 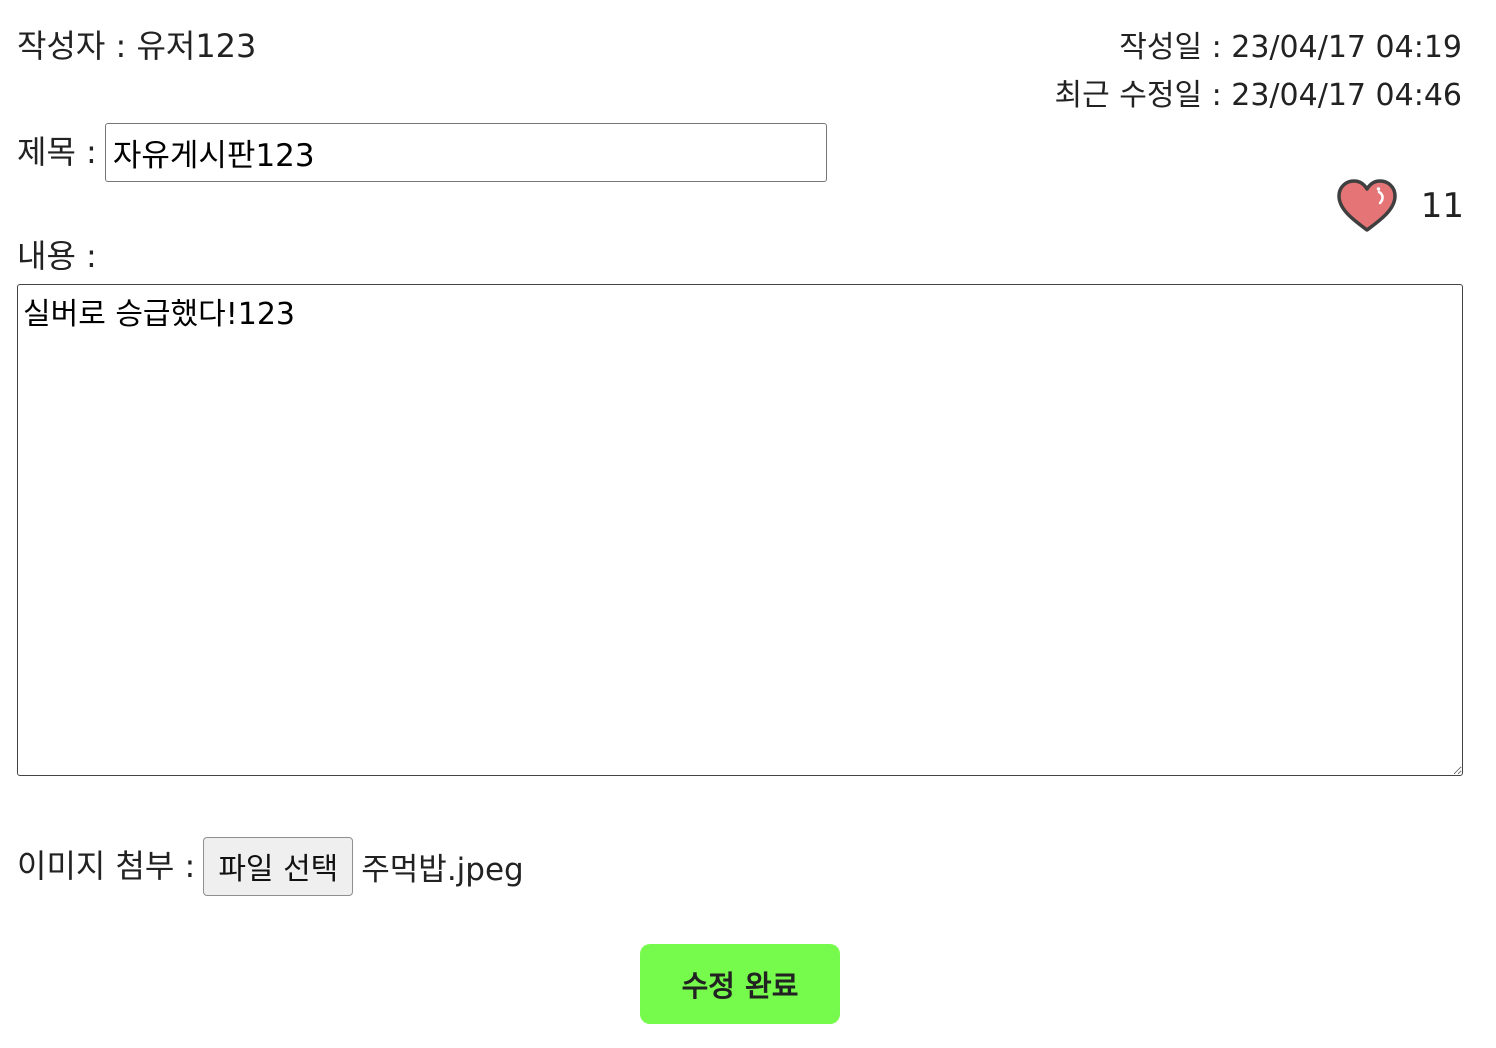 What do you see at coordinates (106, 866) in the screenshot?
I see `attachment-label: 이미지 첨부 :` at bounding box center [106, 866].